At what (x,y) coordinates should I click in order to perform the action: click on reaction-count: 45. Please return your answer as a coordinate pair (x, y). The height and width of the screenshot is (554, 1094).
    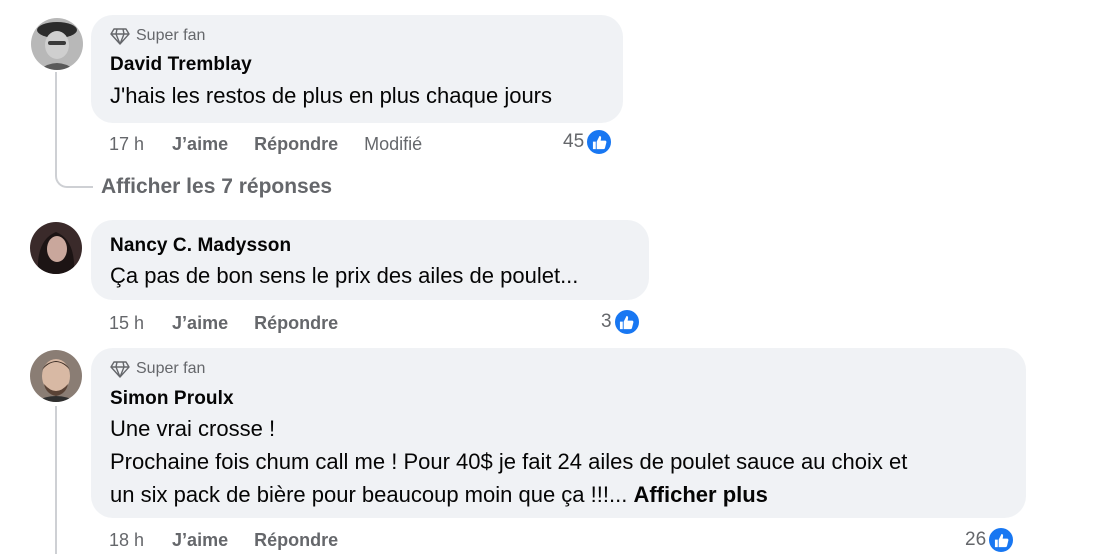
    Looking at the image, I should click on (588, 142).